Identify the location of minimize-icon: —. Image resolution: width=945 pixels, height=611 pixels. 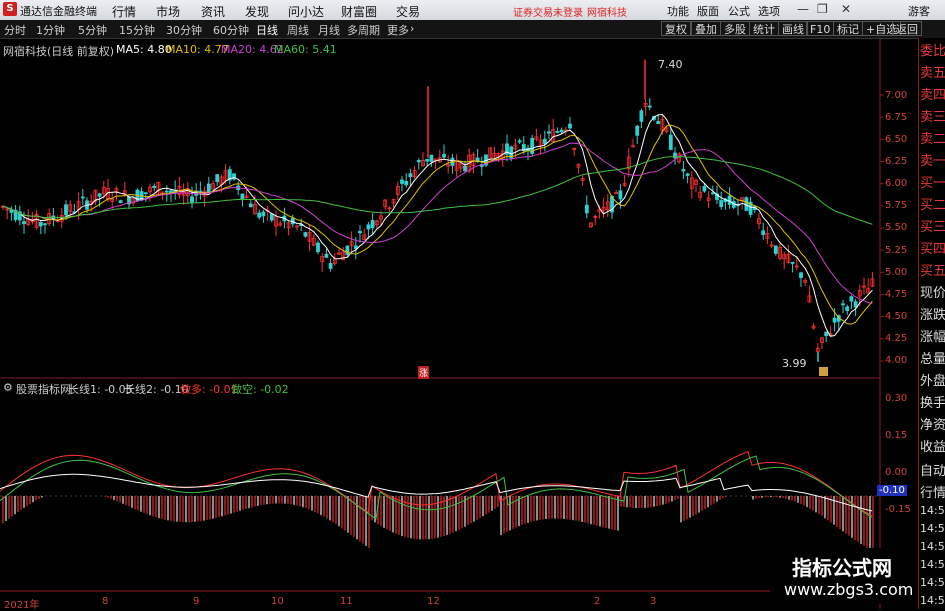
(803, 9).